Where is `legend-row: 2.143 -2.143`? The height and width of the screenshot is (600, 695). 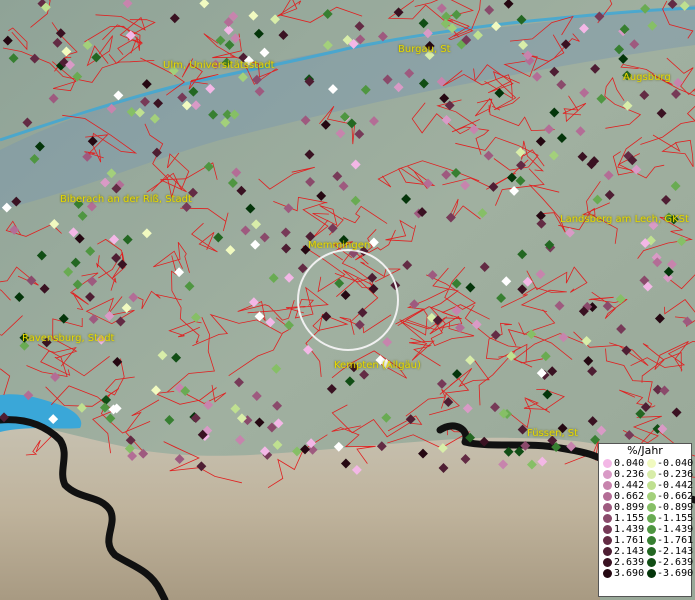 legend-row: 2.143 -2.143 is located at coordinates (646, 551).